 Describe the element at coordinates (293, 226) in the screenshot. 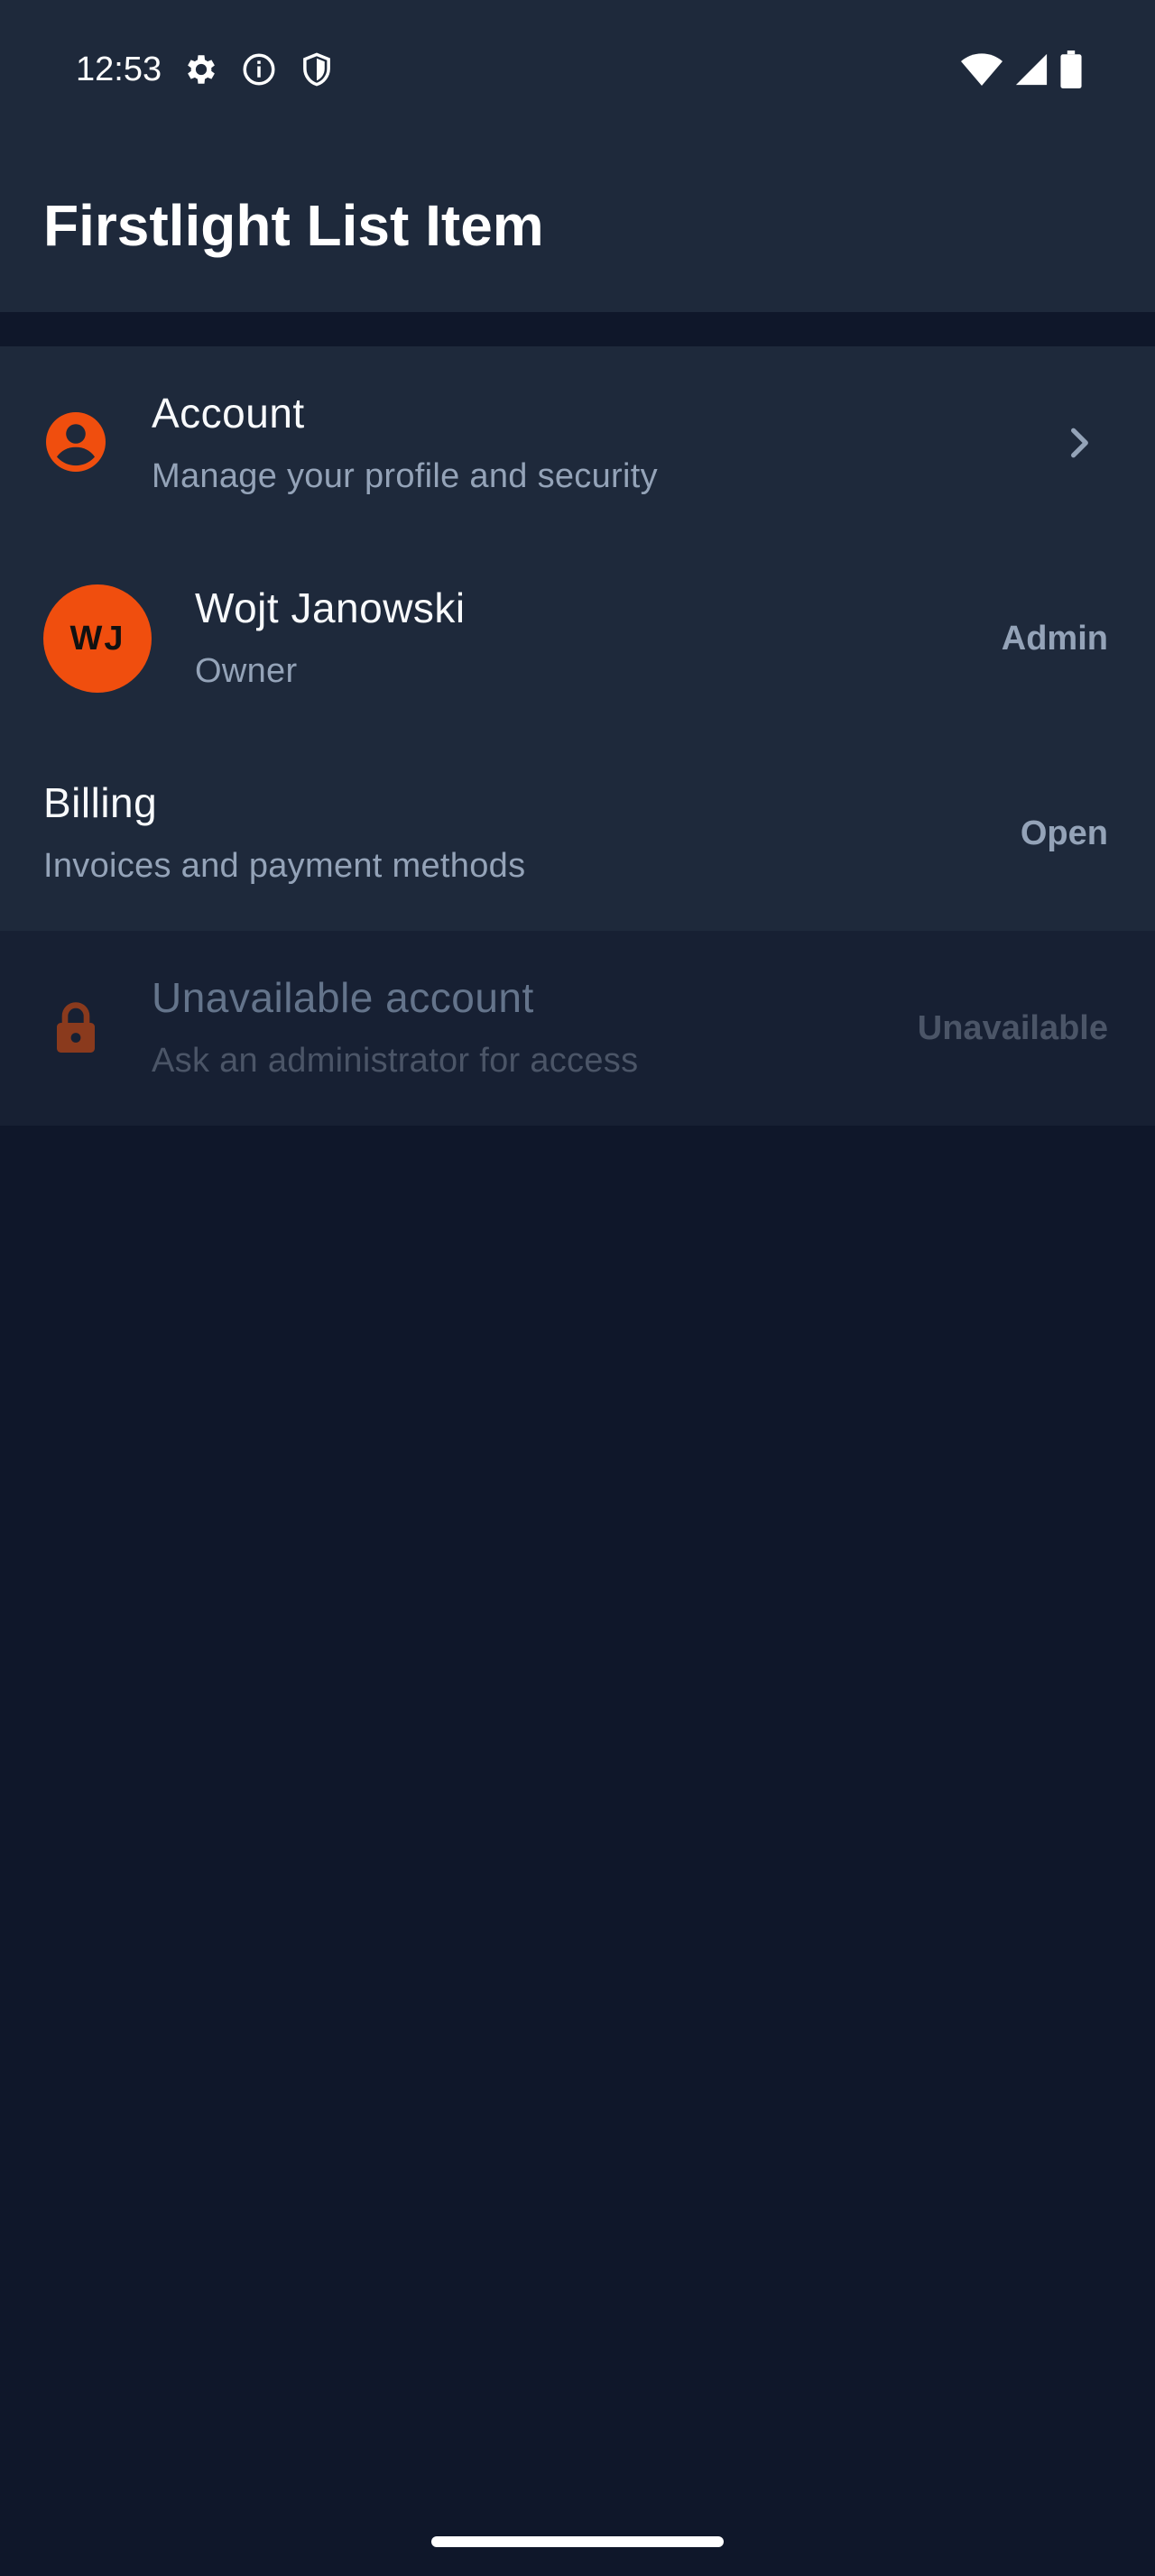

I see `page-title: Firstlight List Item` at that location.